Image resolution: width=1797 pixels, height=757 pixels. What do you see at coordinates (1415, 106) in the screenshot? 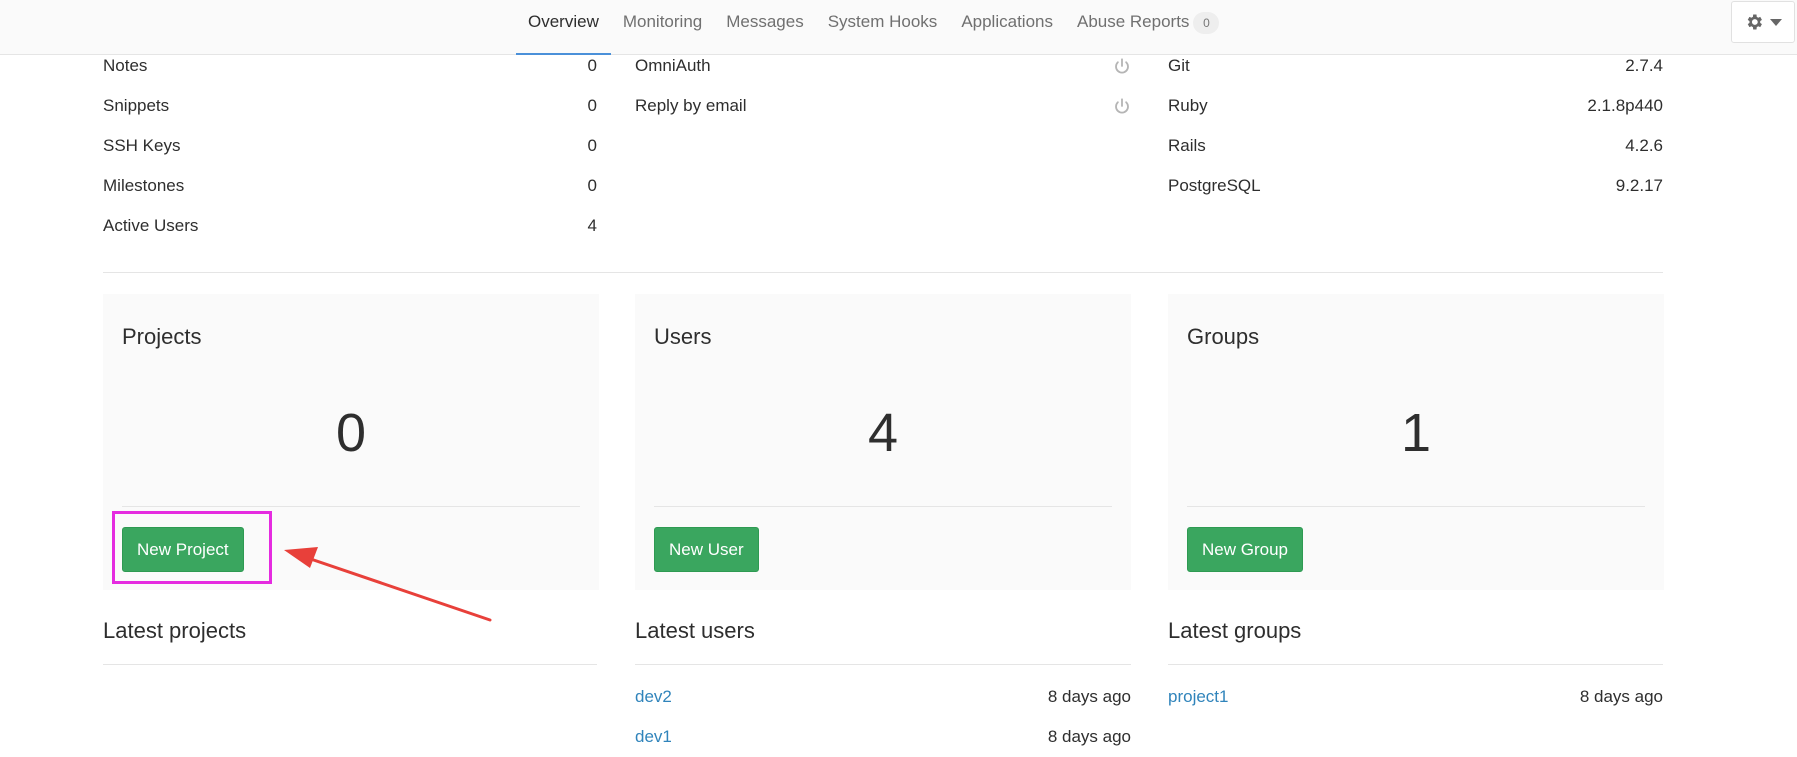
I see `component-row: Ruby 2.1.8p440` at bounding box center [1415, 106].